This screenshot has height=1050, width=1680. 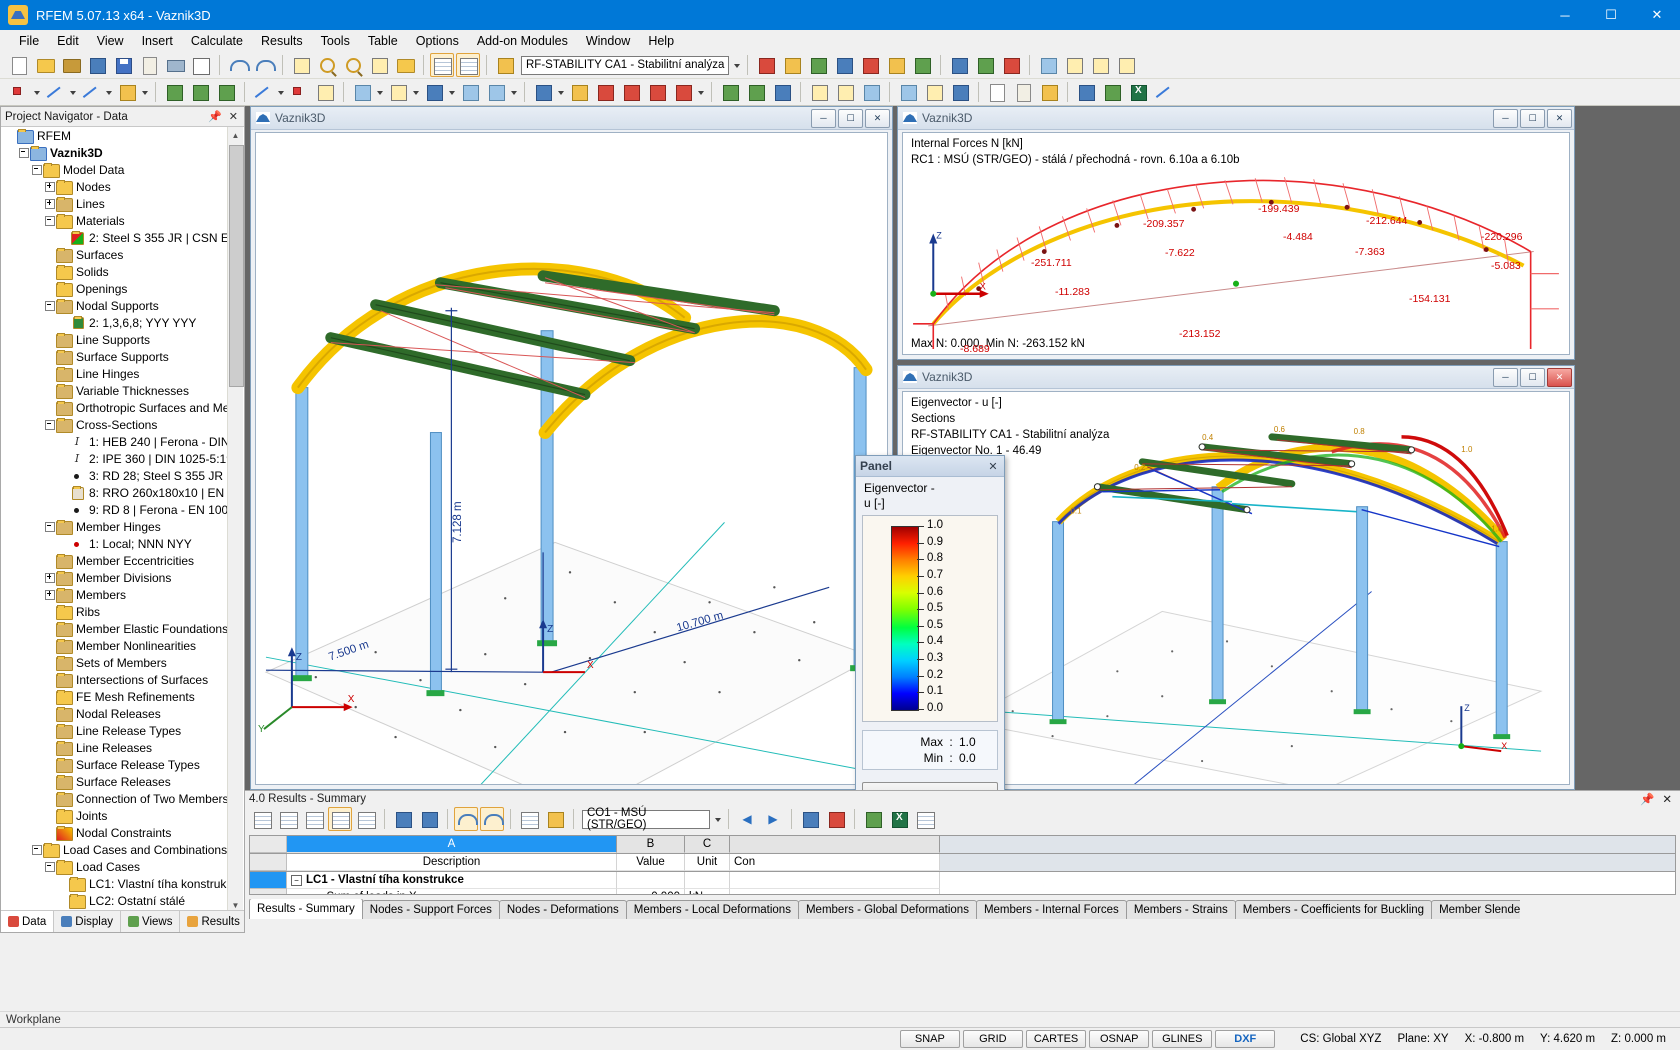 I want to click on wireframe-icon, so click(x=934, y=92).